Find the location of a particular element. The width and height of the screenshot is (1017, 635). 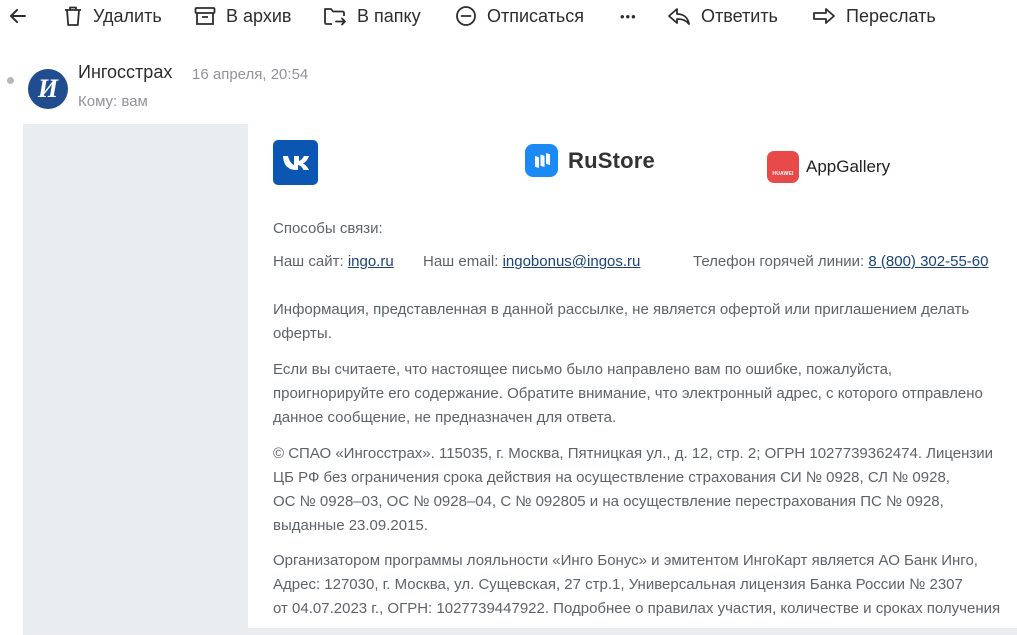

forward-arrow-icon is located at coordinates (824, 16).